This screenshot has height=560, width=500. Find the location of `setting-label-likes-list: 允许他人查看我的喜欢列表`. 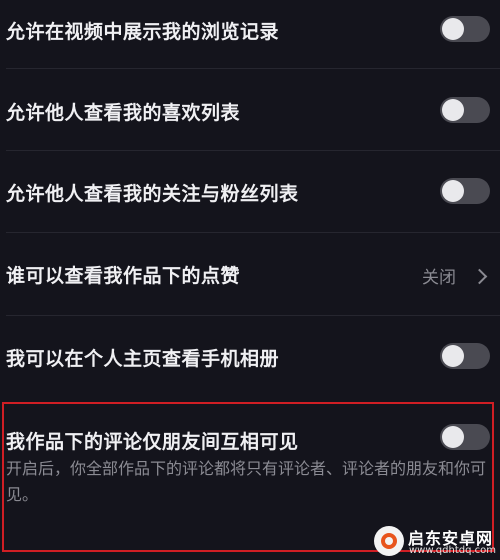

setting-label-likes-list: 允许他人查看我的喜欢列表 is located at coordinates (123, 113).